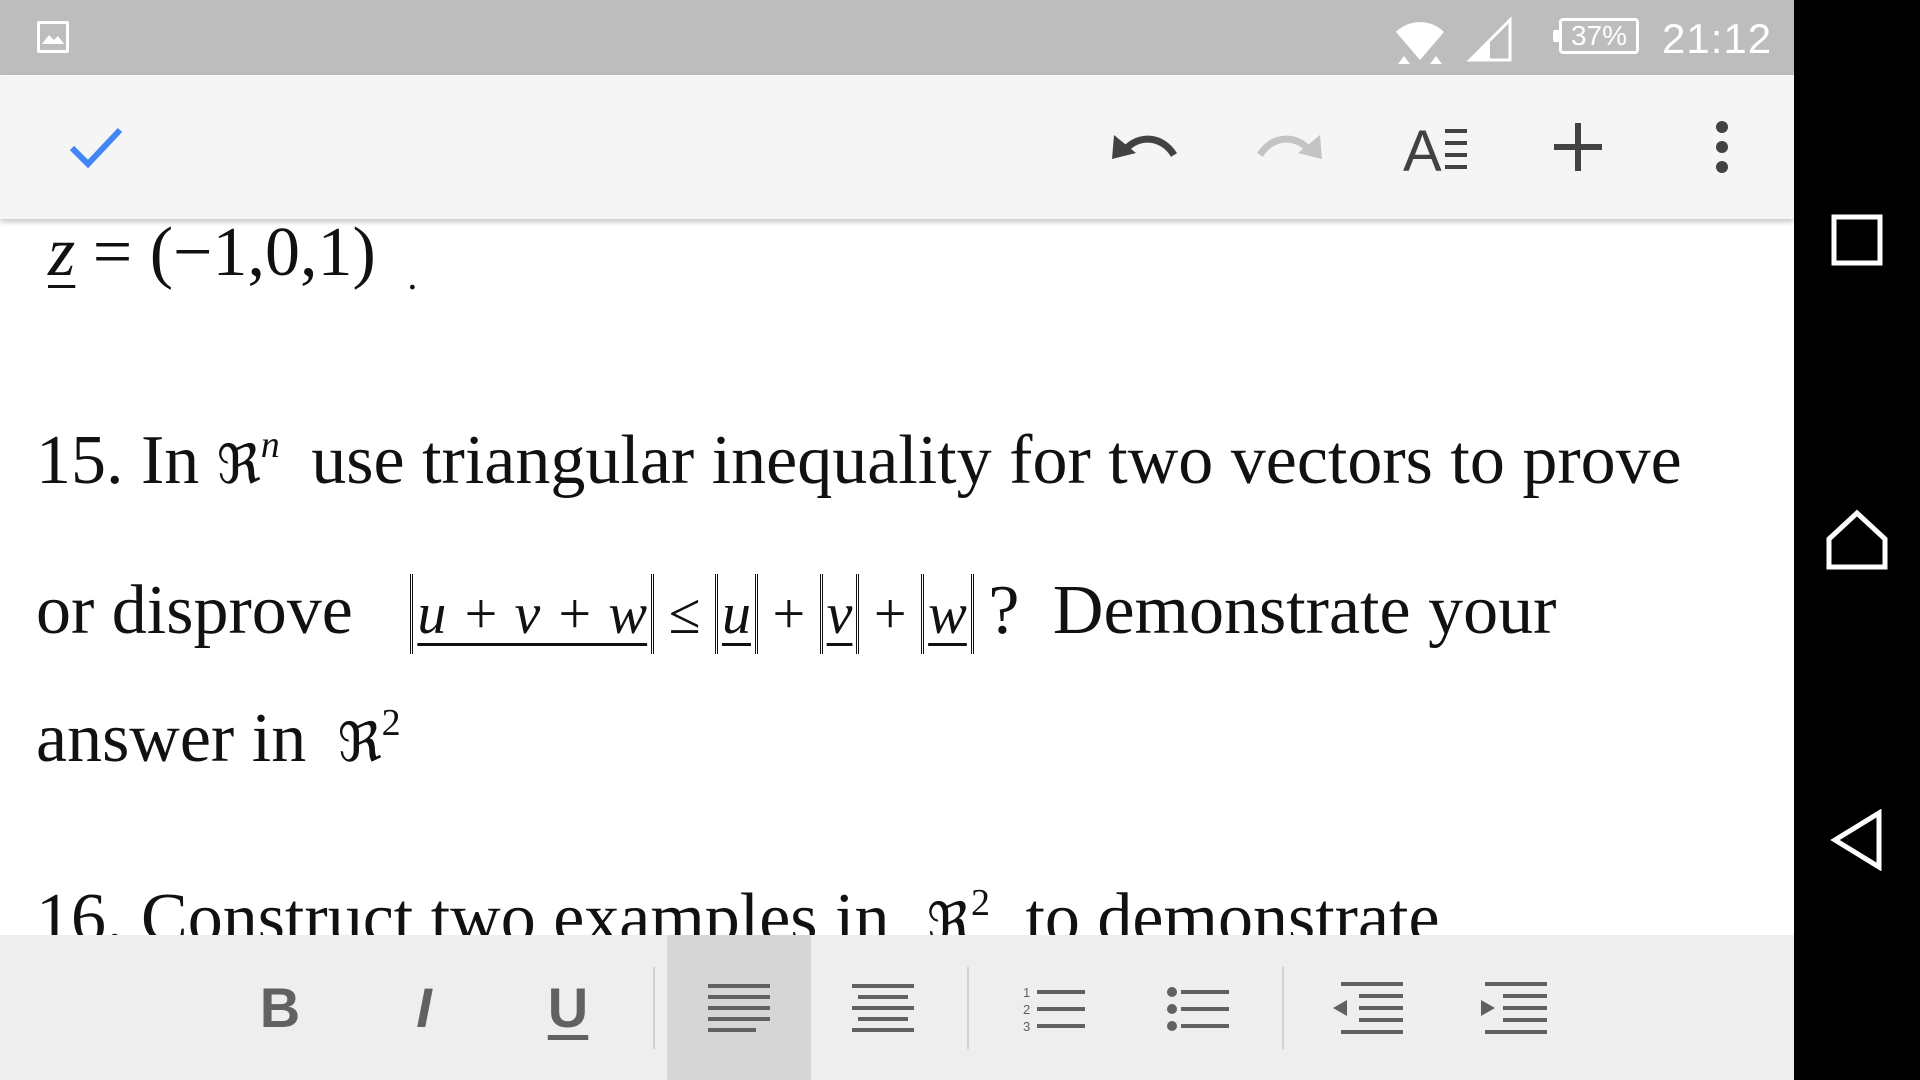 The width and height of the screenshot is (1920, 1080). I want to click on underline-button: U, so click(568, 1007).